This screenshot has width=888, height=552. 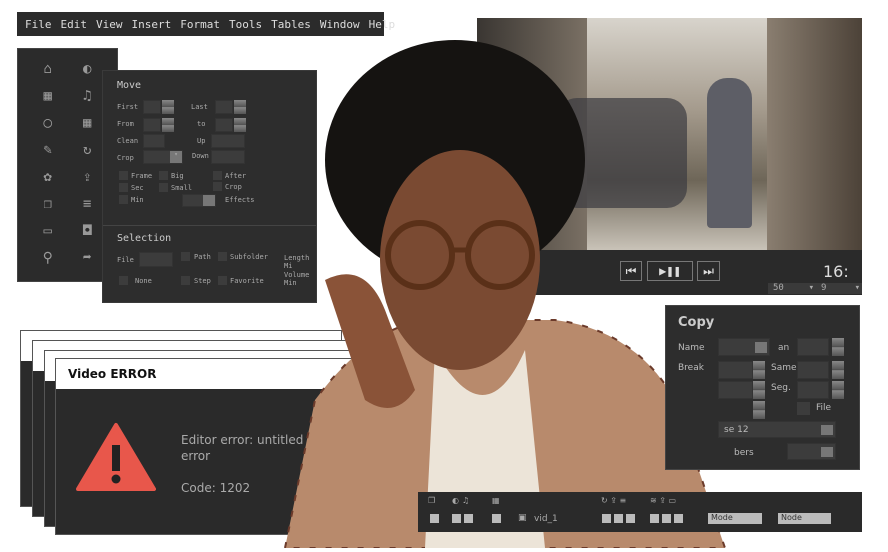 What do you see at coordinates (744, 347) in the screenshot?
I see `name-dropdown` at bounding box center [744, 347].